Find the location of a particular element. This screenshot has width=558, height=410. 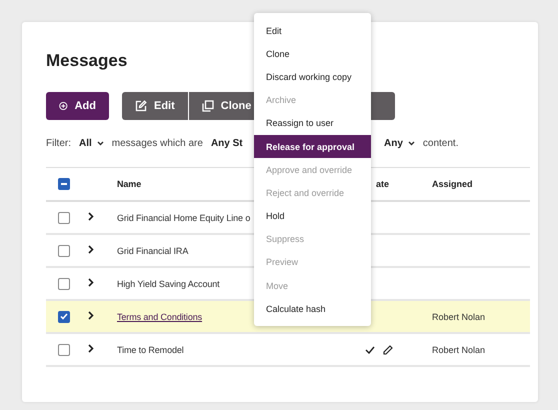

state-dropdown: Any St is located at coordinates (226, 143).